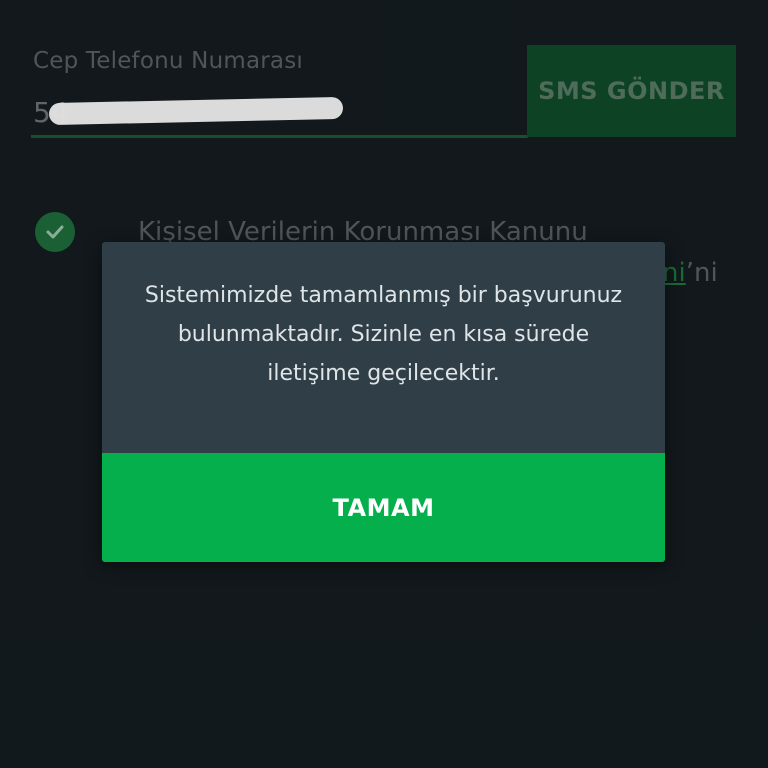  I want to click on dialog-message-line: bulunmaktadır. Sizinle en kısa sürede, so click(383, 334).